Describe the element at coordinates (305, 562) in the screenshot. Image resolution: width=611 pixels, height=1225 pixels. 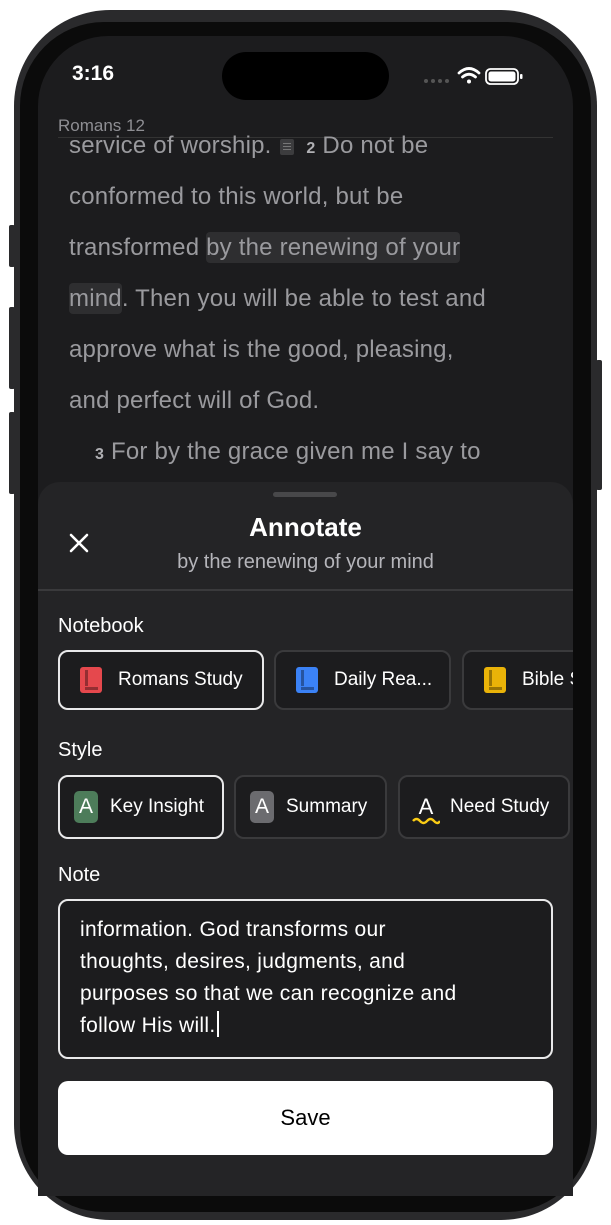
I see `selected-text-subtitle: by the renewing of your mind` at that location.